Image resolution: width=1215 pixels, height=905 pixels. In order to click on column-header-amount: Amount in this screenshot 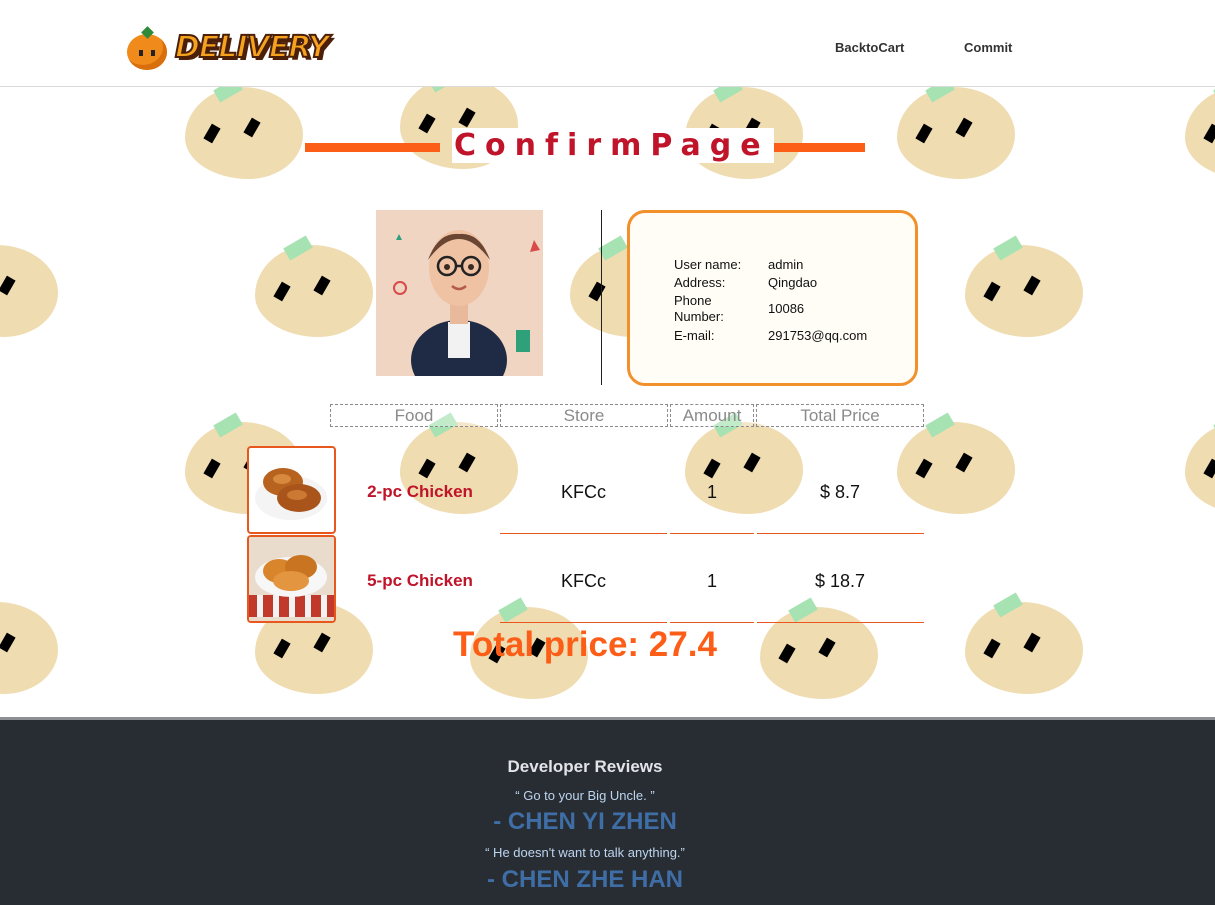, I will do `click(712, 415)`.